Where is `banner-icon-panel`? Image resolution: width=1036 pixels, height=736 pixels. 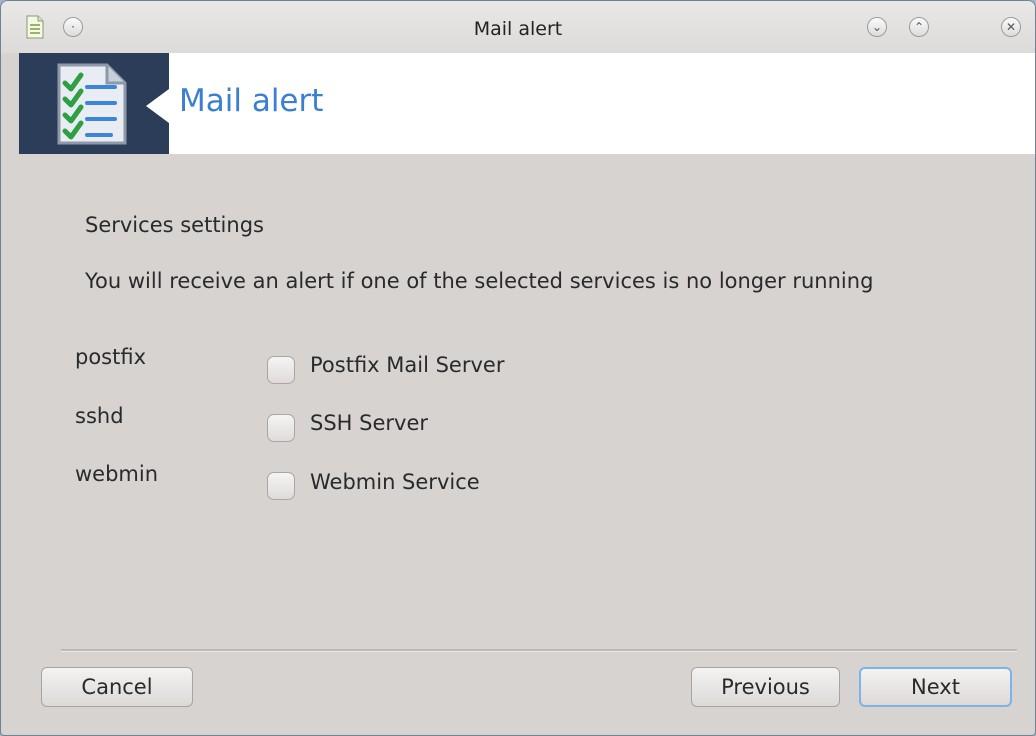
banner-icon-panel is located at coordinates (94, 103).